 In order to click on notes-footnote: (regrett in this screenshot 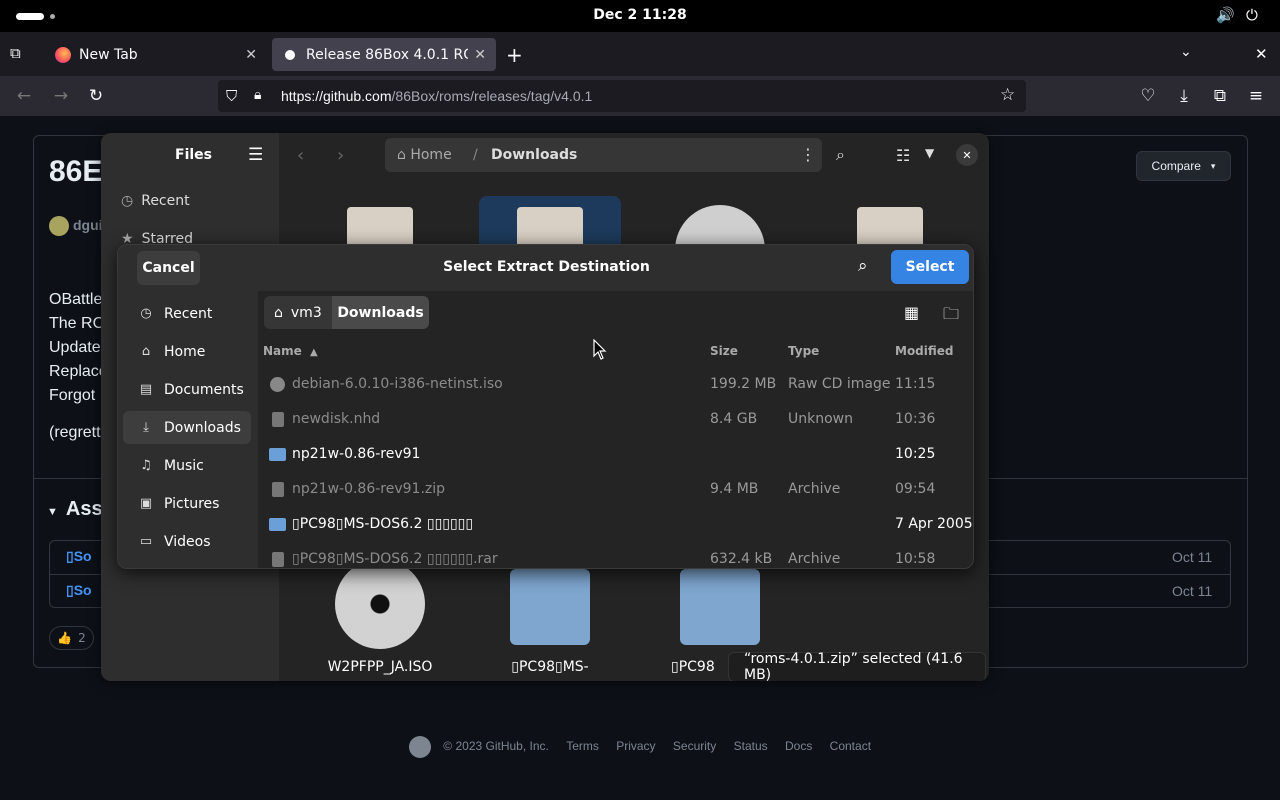, I will do `click(75, 432)`.